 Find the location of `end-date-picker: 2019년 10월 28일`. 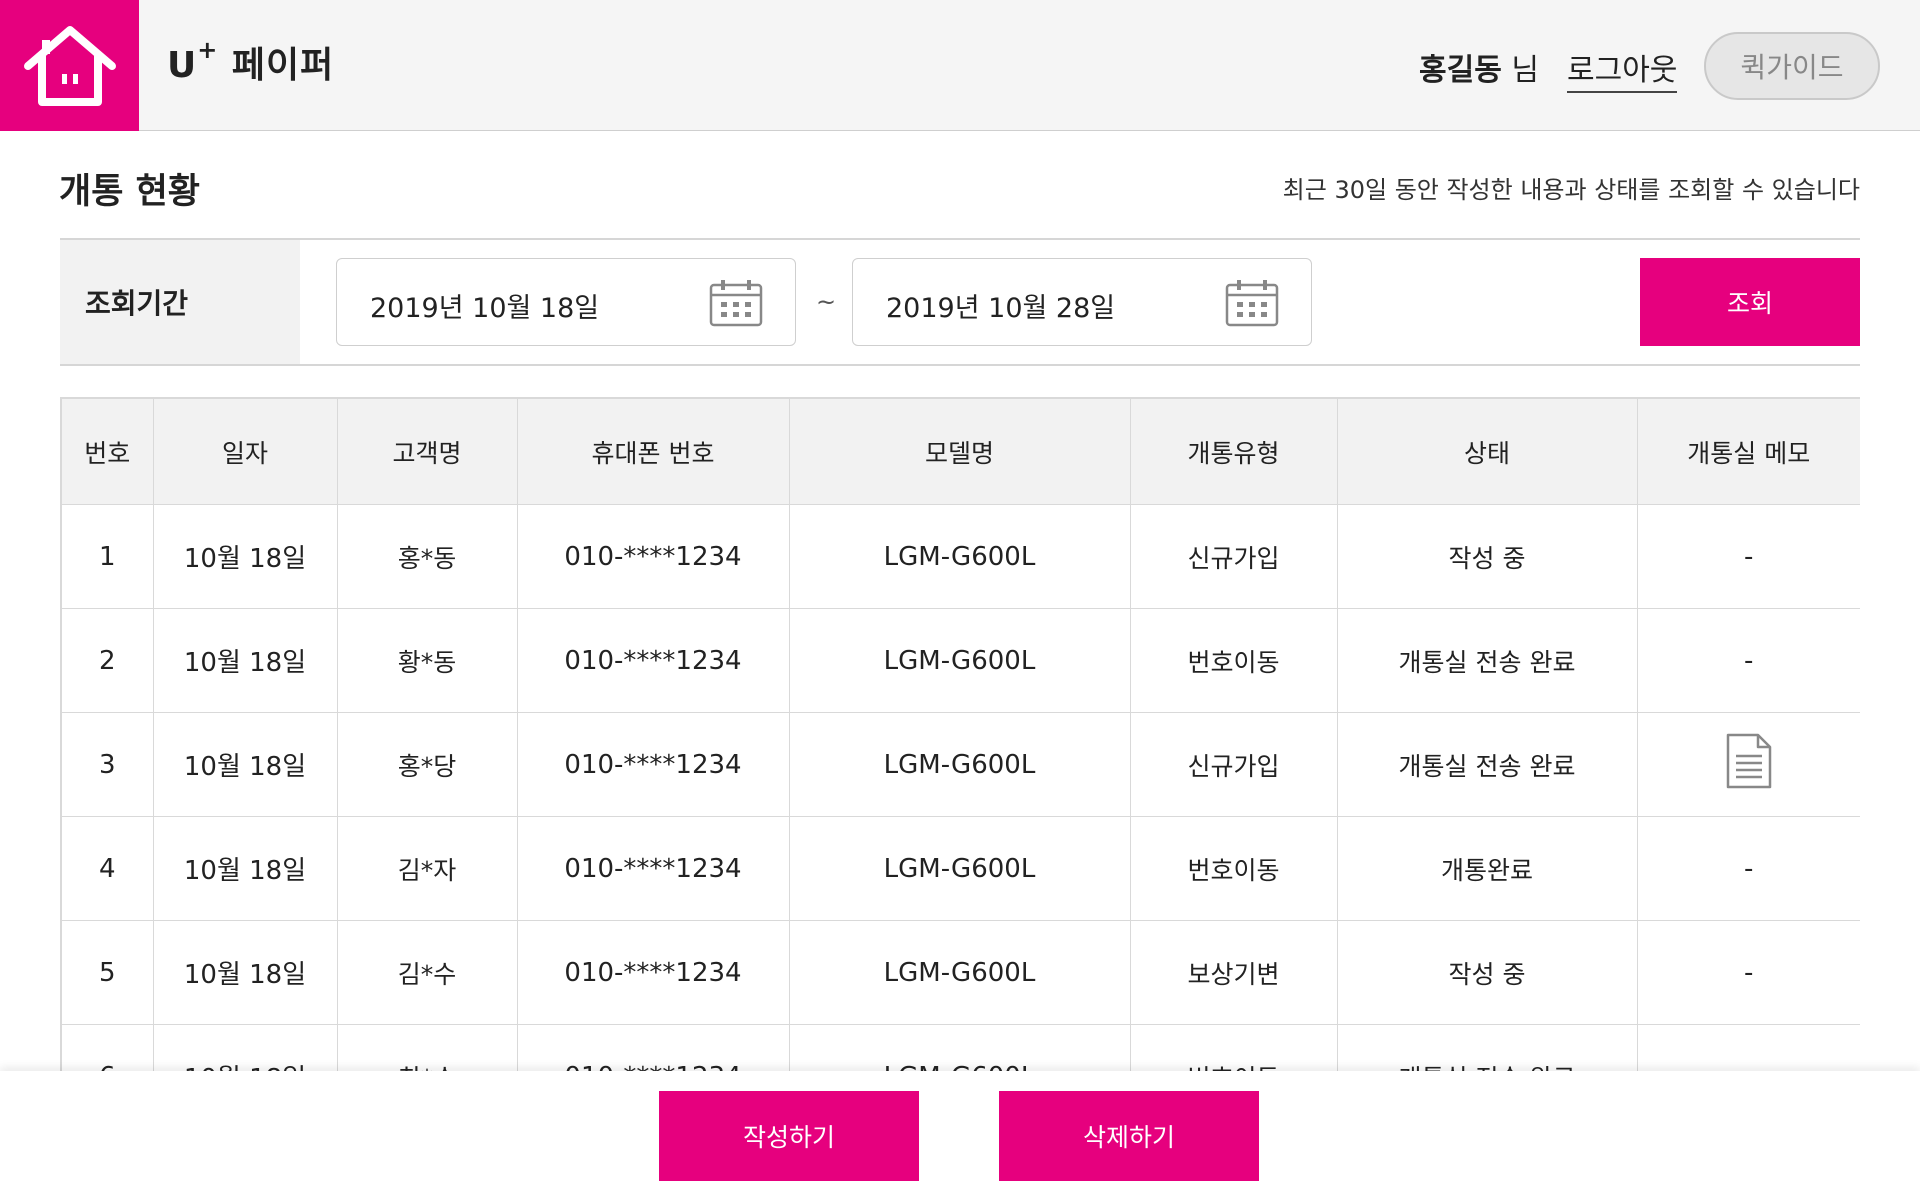

end-date-picker: 2019년 10월 28일 is located at coordinates (1082, 302).